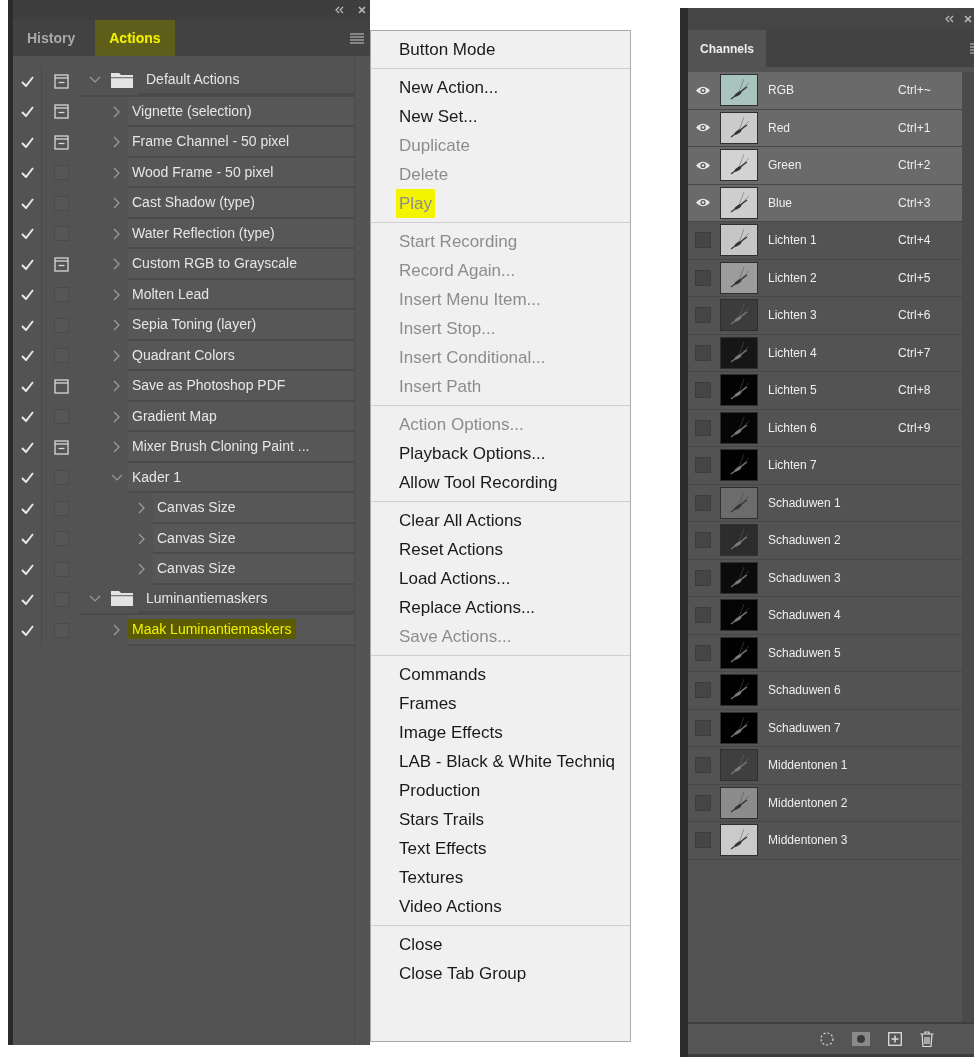 Image resolution: width=974 pixels, height=1057 pixels. What do you see at coordinates (914, 277) in the screenshot?
I see `channel-shortcut: Ctrl+5` at bounding box center [914, 277].